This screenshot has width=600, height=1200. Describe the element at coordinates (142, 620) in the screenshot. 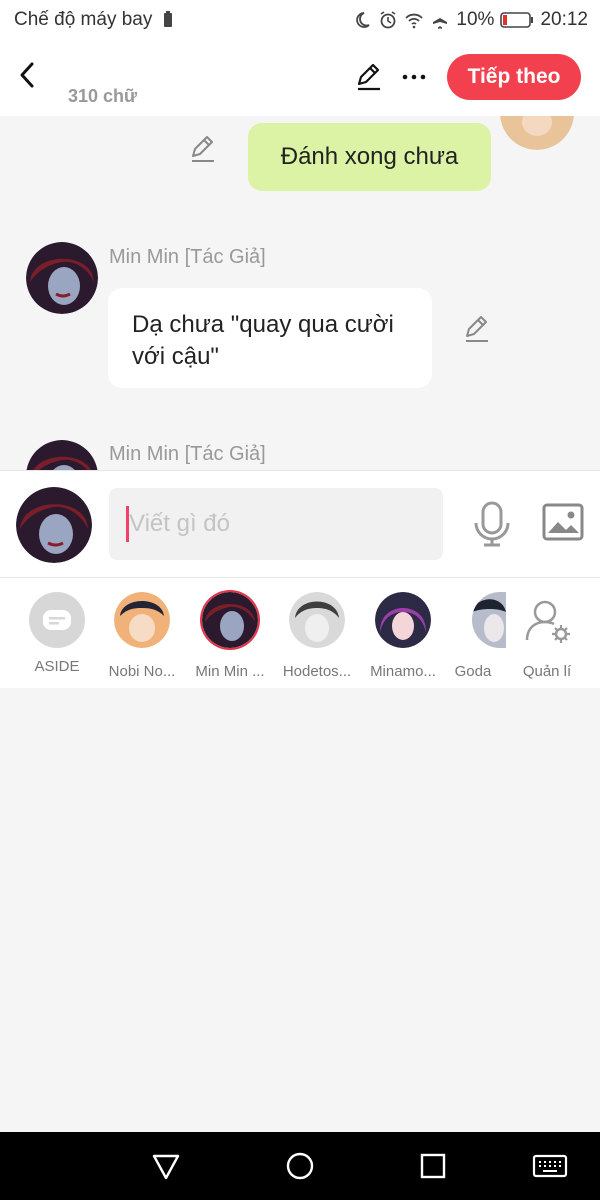

I see `nobi-avatar` at that location.